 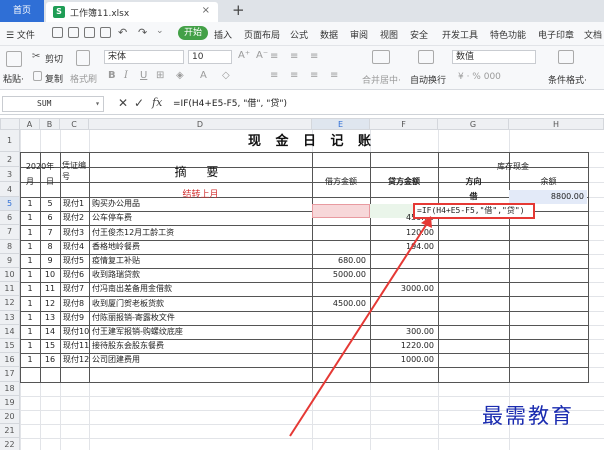 What do you see at coordinates (50, 261) in the screenshot?
I see `cell-day: 9` at bounding box center [50, 261].